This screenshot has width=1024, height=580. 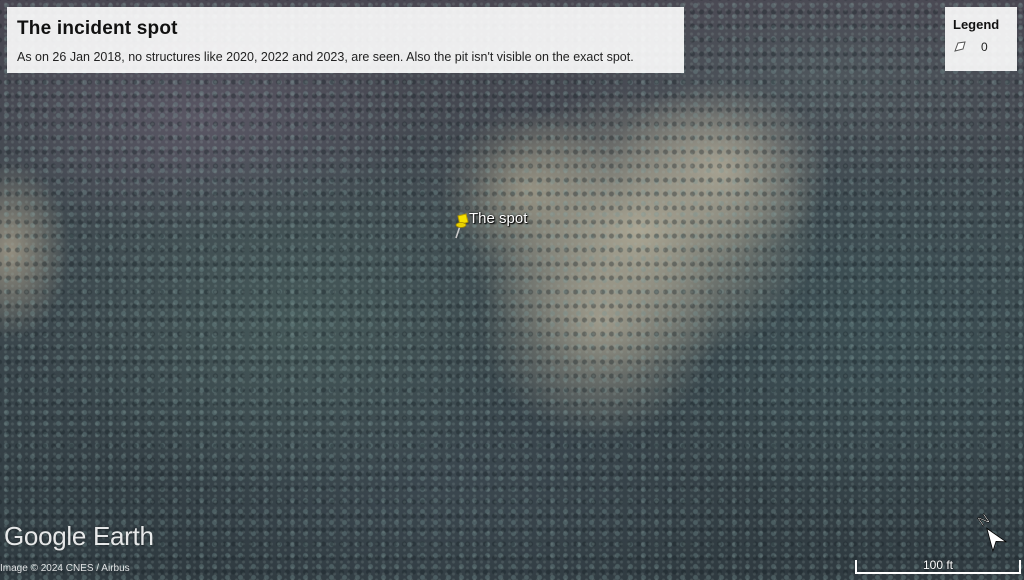 I want to click on scale-tick-left, so click(x=856, y=567).